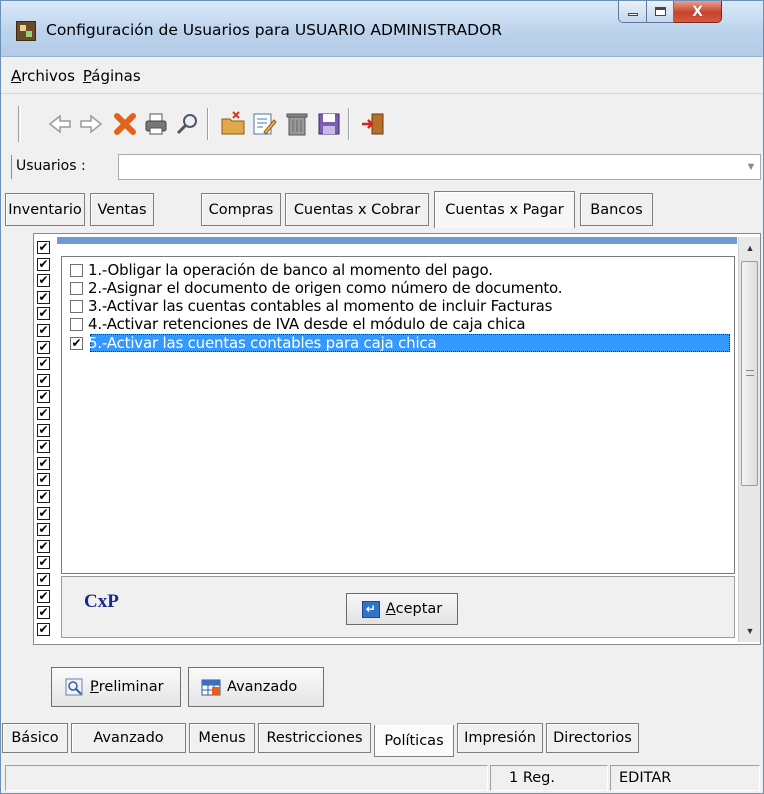 This screenshot has height=794, width=764. What do you see at coordinates (211, 687) in the screenshot?
I see `advanced-grid-icon` at bounding box center [211, 687].